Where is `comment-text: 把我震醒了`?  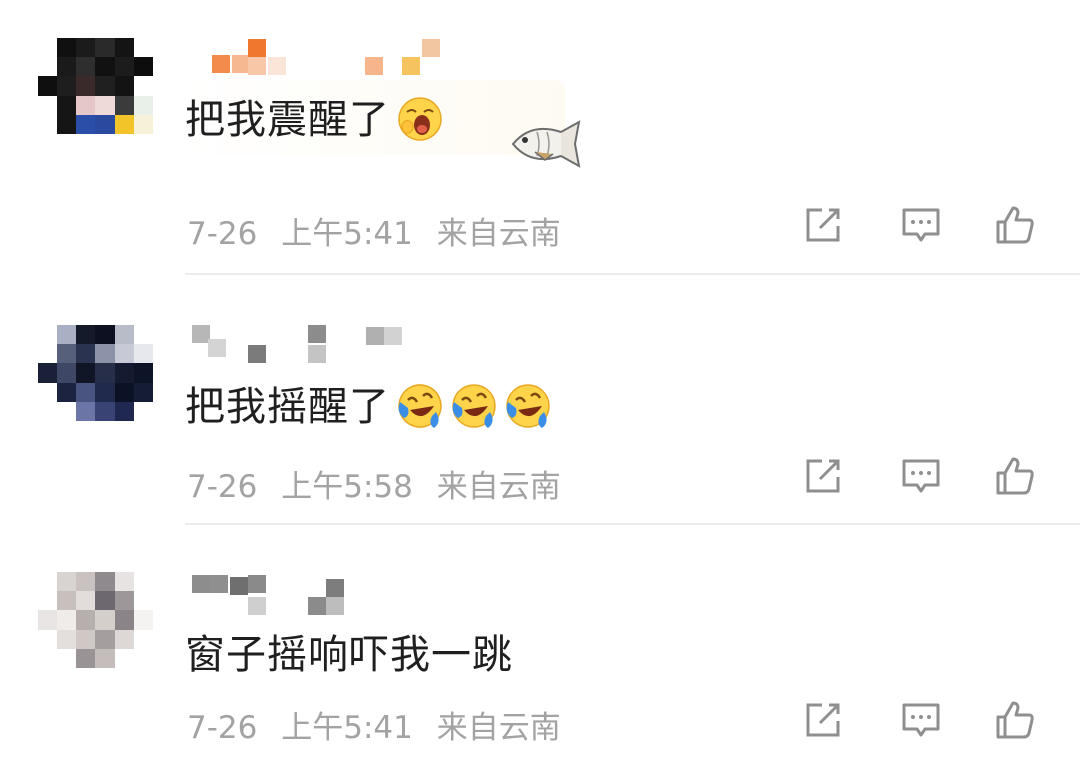
comment-text: 把我震醒了 is located at coordinates (314, 120).